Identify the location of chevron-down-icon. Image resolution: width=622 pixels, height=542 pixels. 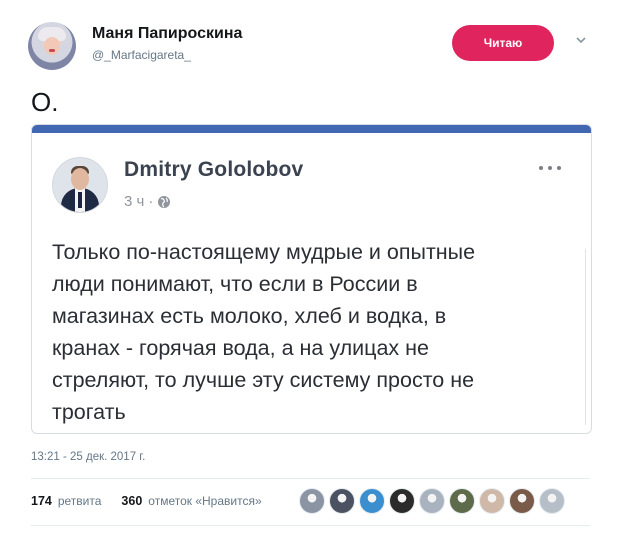
(581, 40).